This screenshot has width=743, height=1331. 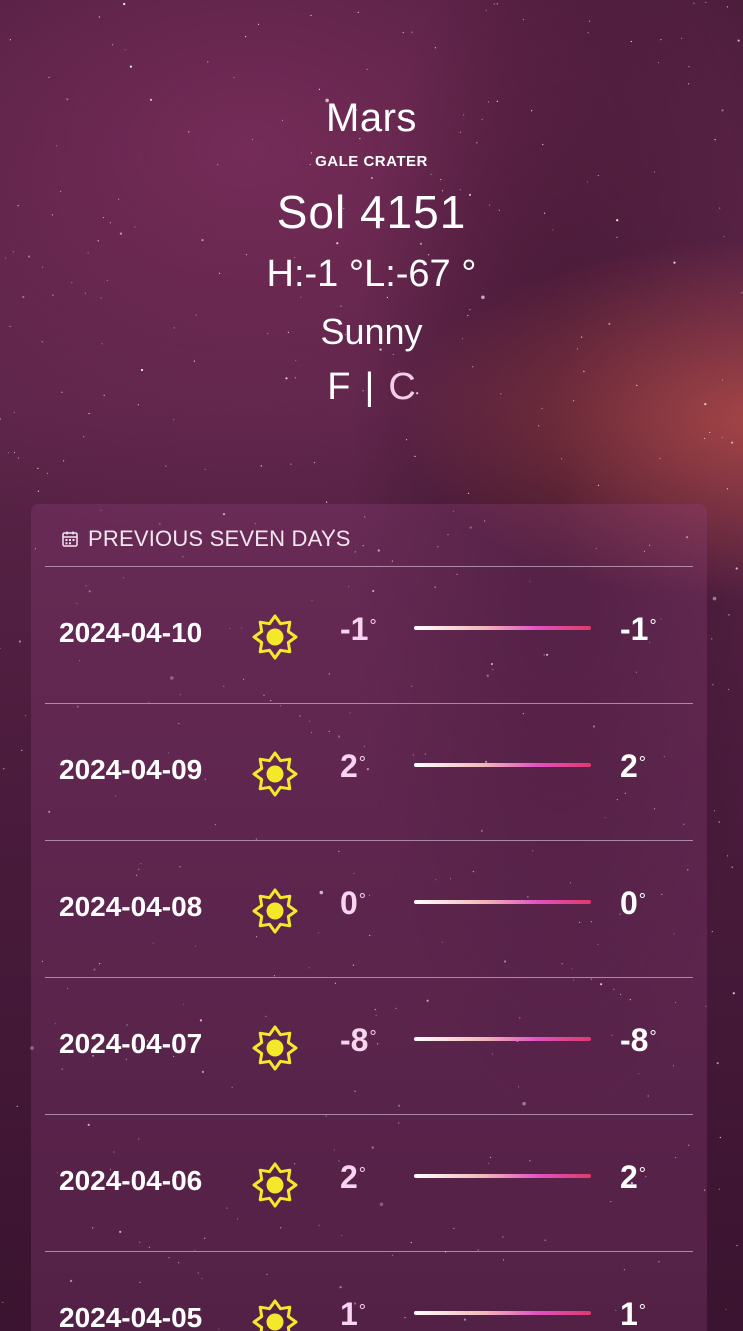 I want to click on forecast-row: 2024-04-07 -8° -8°, so click(x=369, y=1045).